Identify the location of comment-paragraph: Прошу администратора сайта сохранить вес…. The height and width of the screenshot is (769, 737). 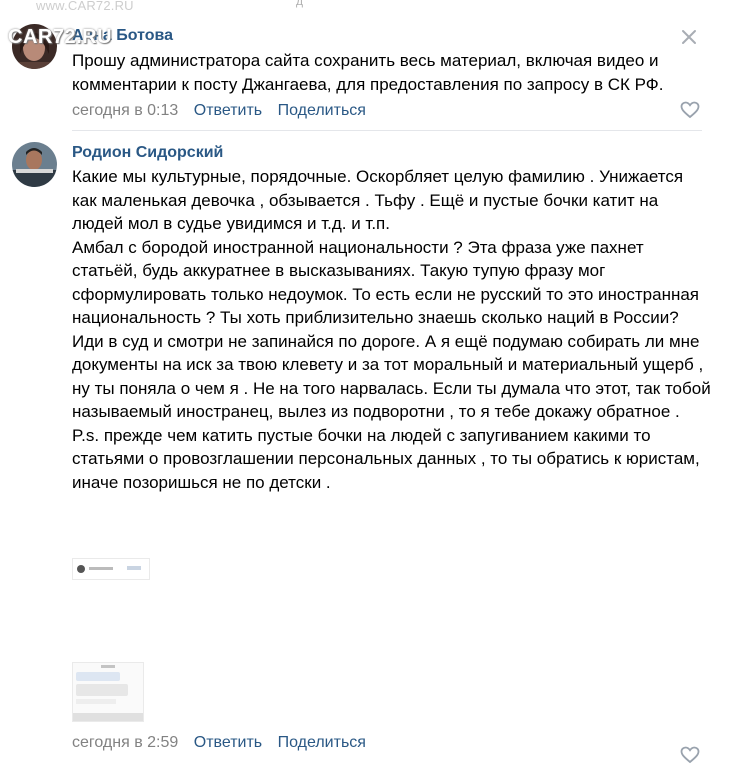
(368, 72).